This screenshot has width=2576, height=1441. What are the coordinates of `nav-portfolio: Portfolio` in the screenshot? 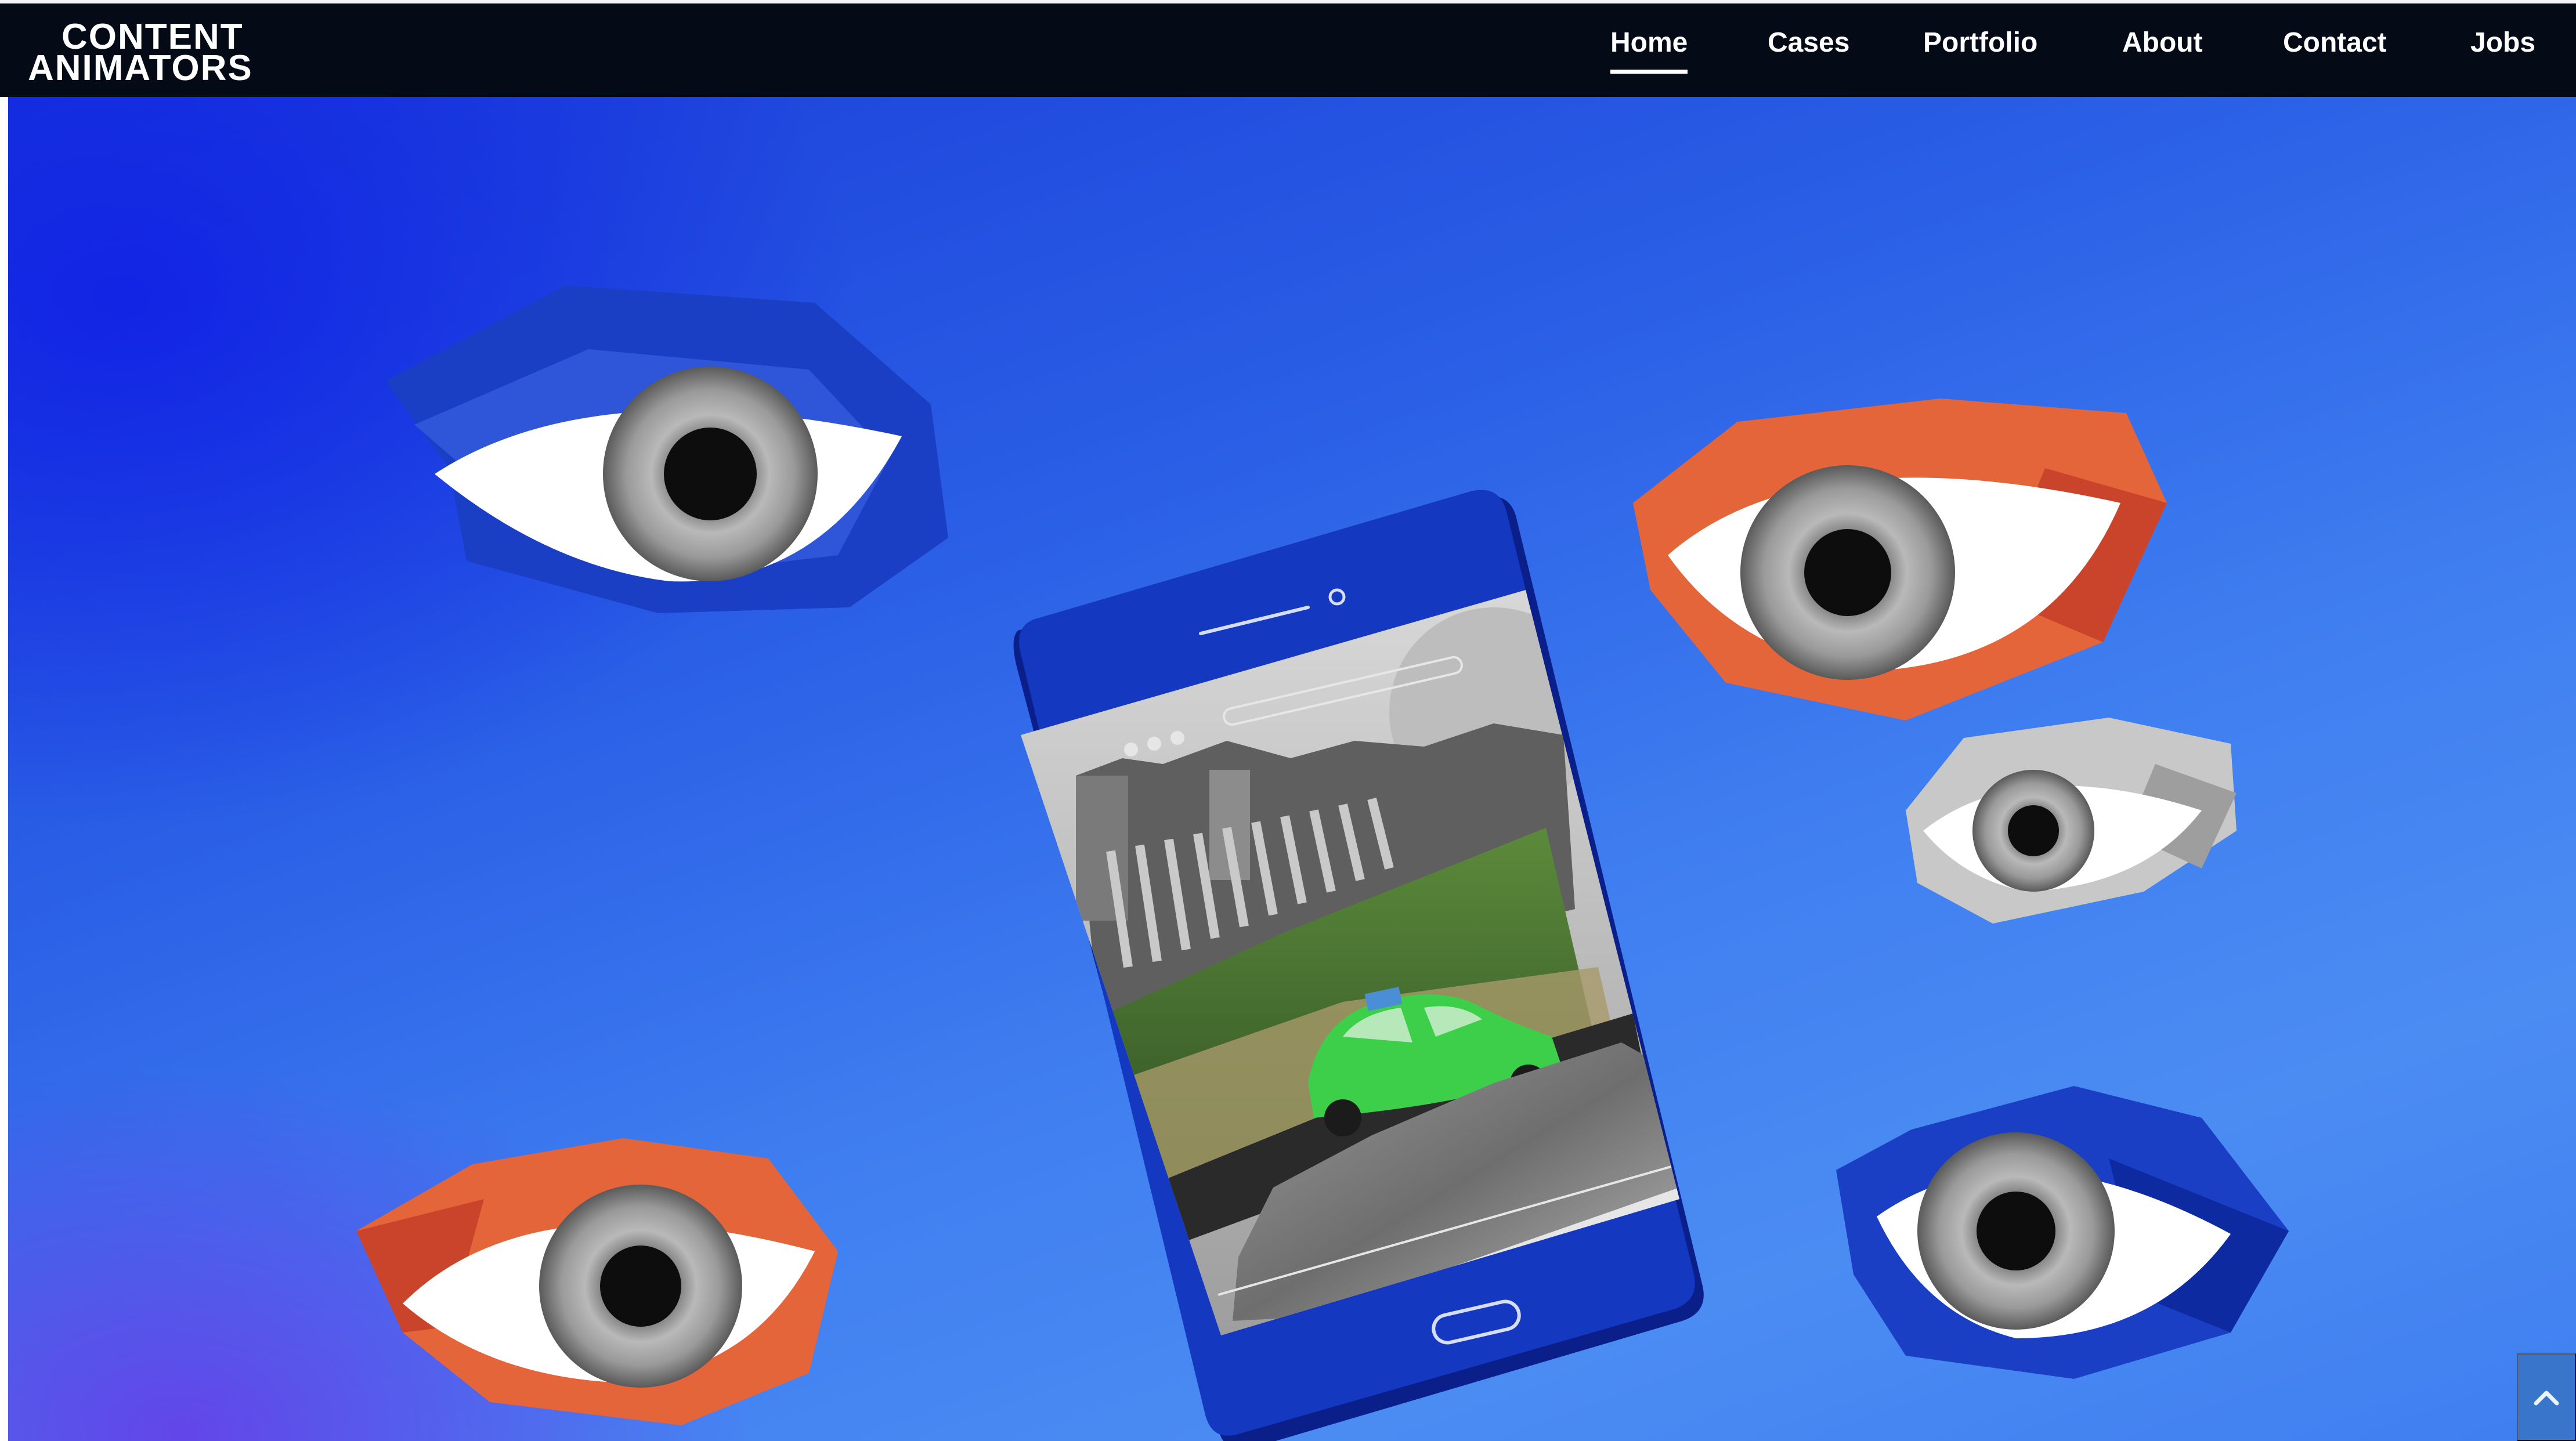 It's located at (1980, 47).